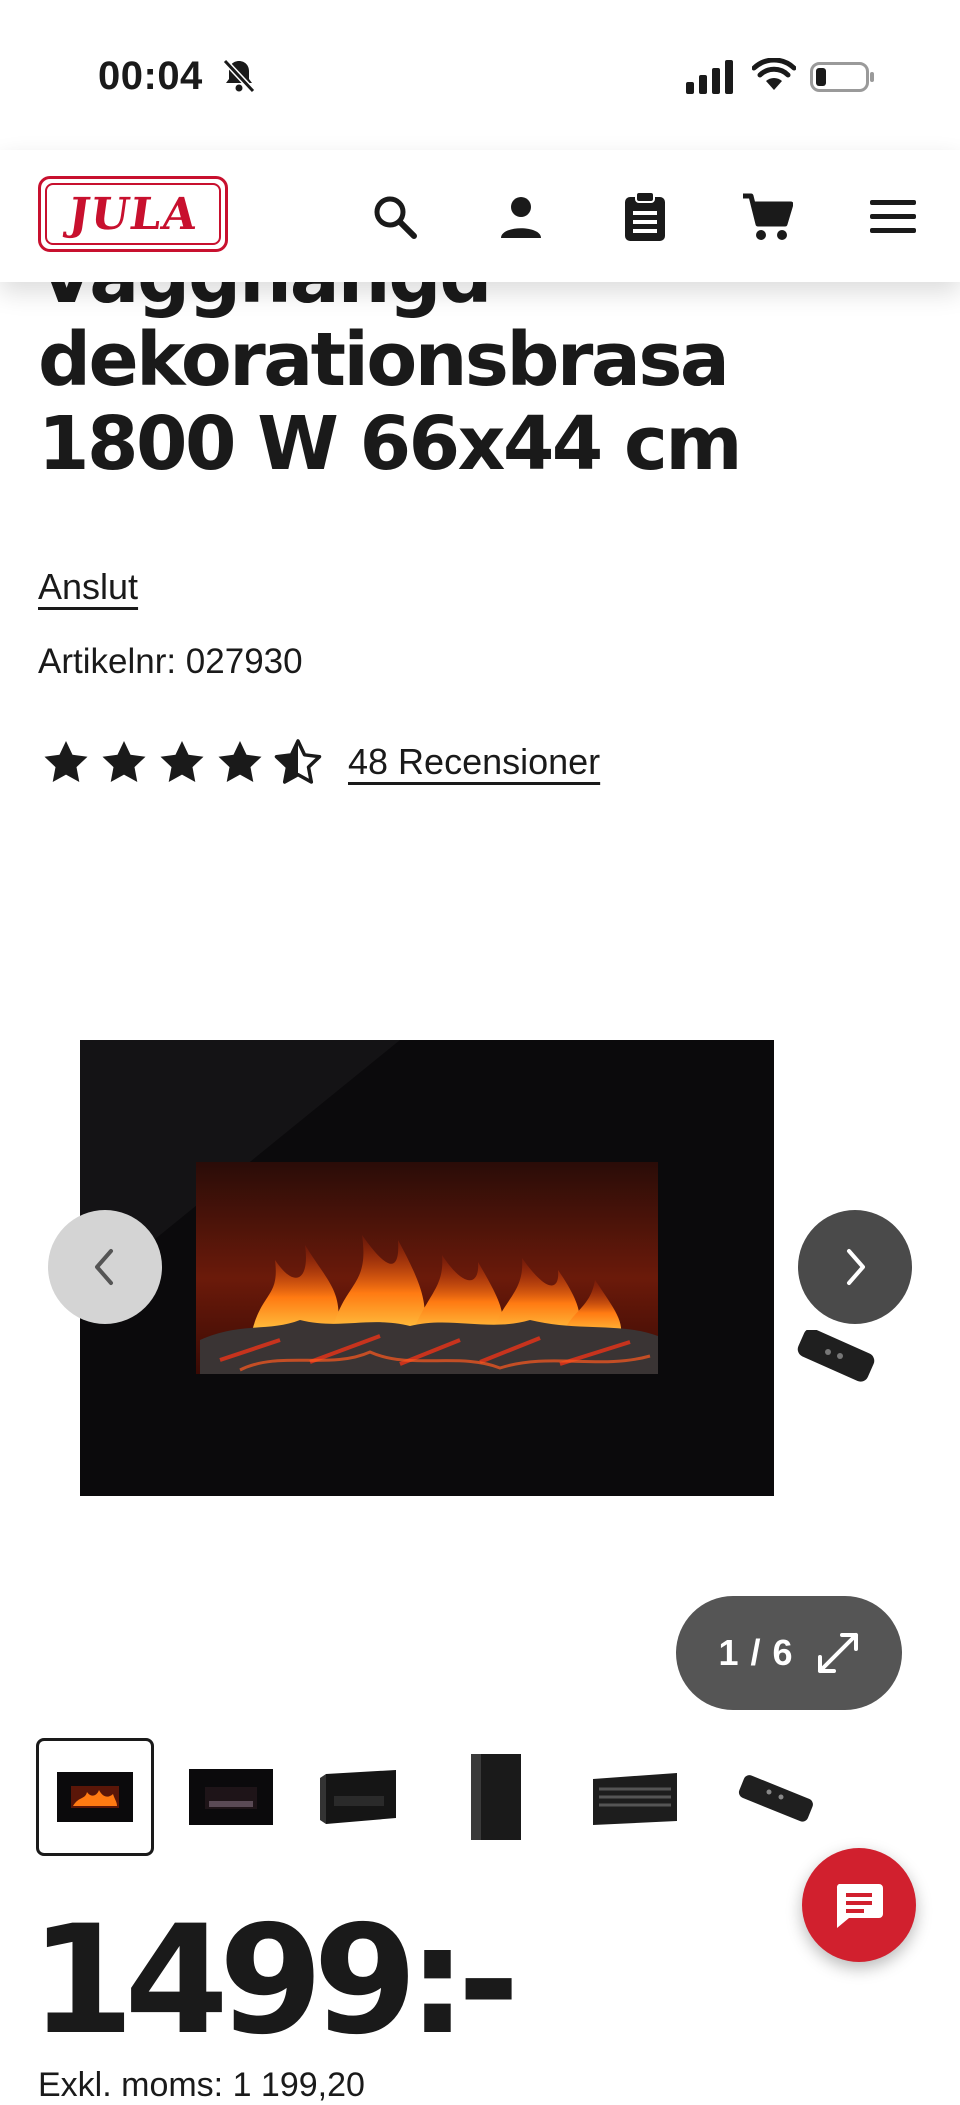  I want to click on gallery-prev-button, so click(105, 1267).